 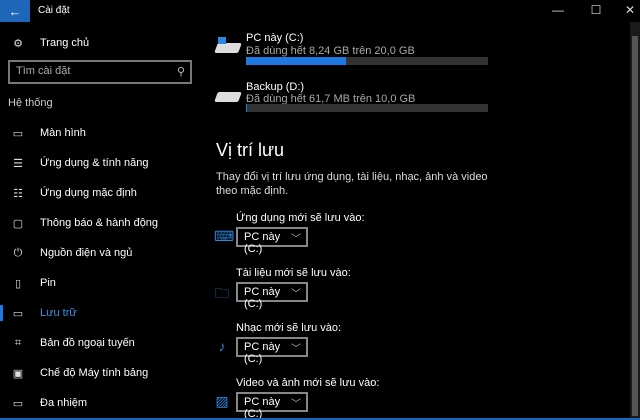 I want to click on save-locations-heading: Vị trí lưu, so click(x=250, y=150).